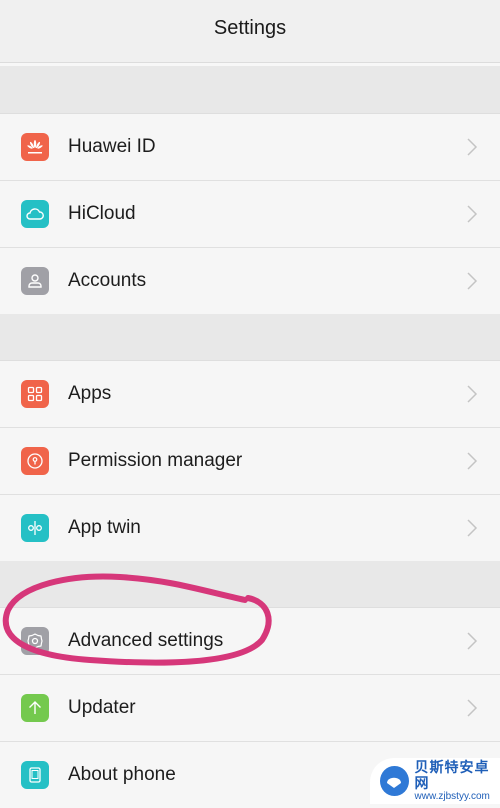 This screenshot has width=500, height=808. Describe the element at coordinates (35, 461) in the screenshot. I see `lock-icon` at that location.